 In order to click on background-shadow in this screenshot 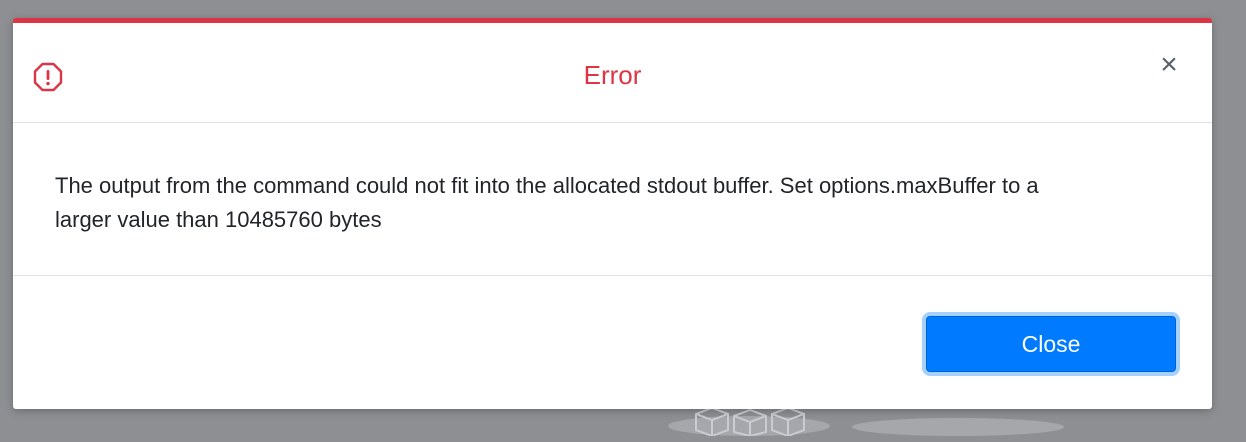, I will do `click(958, 427)`.